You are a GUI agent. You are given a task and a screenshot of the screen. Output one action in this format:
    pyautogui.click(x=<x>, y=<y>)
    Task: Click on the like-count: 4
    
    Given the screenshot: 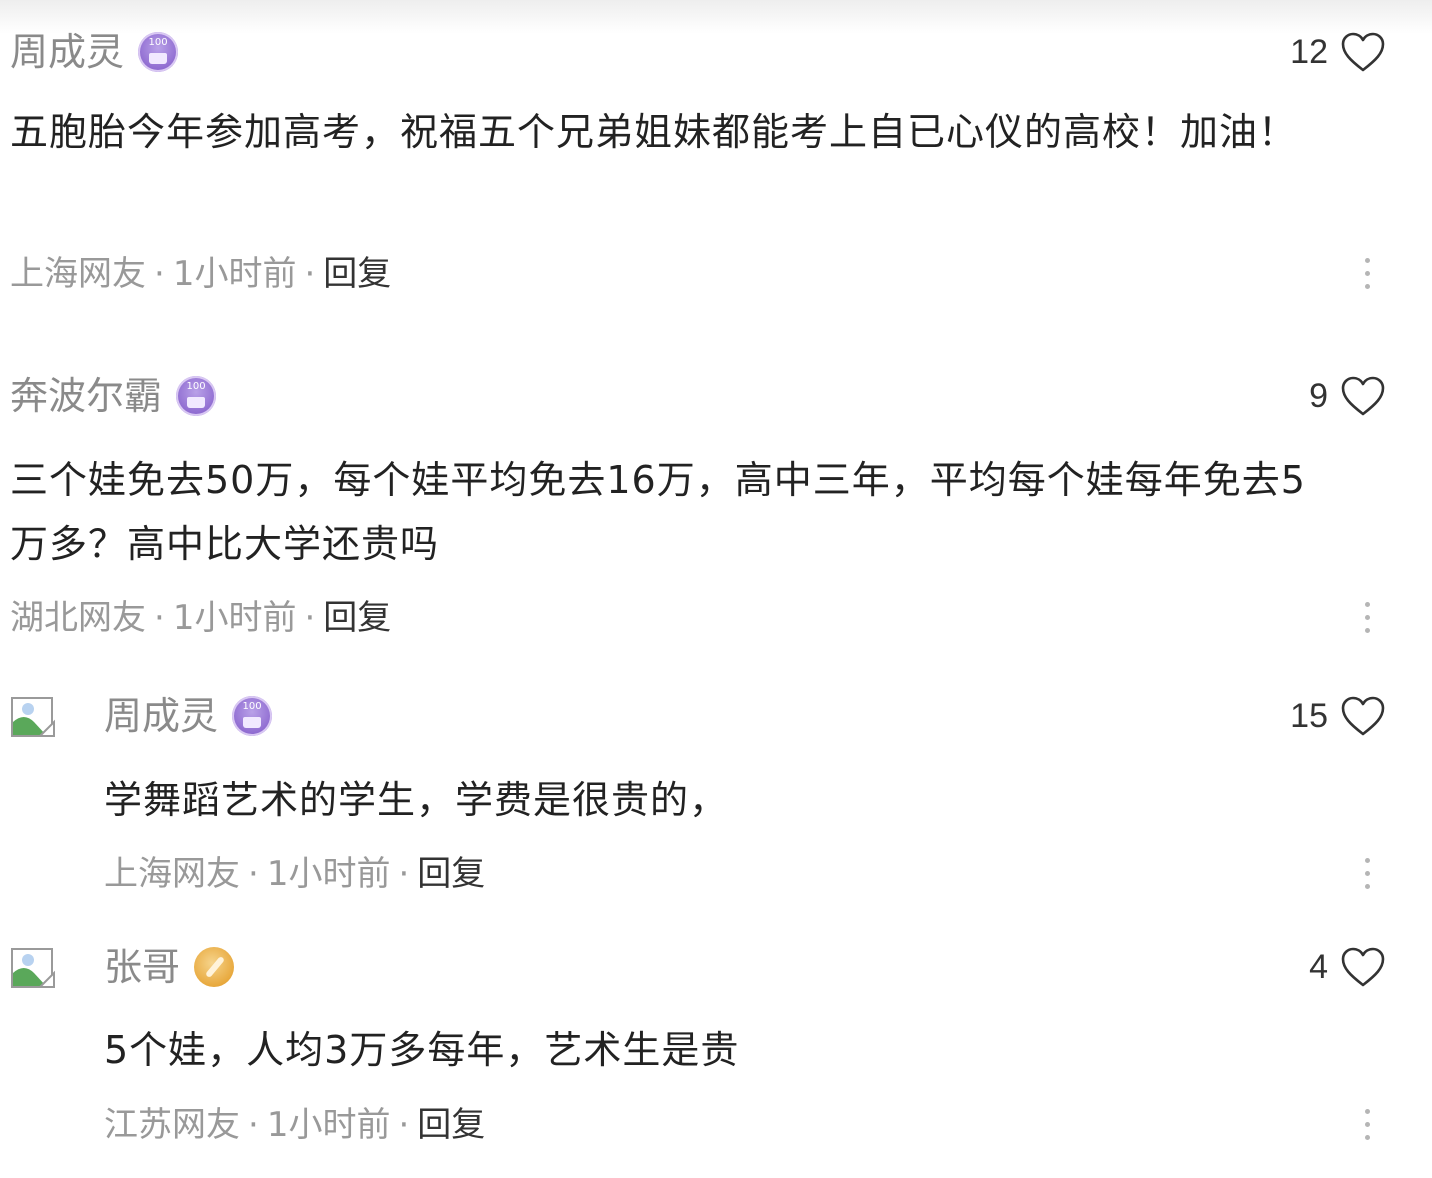 What is the action you would take?
    pyautogui.click(x=1318, y=966)
    